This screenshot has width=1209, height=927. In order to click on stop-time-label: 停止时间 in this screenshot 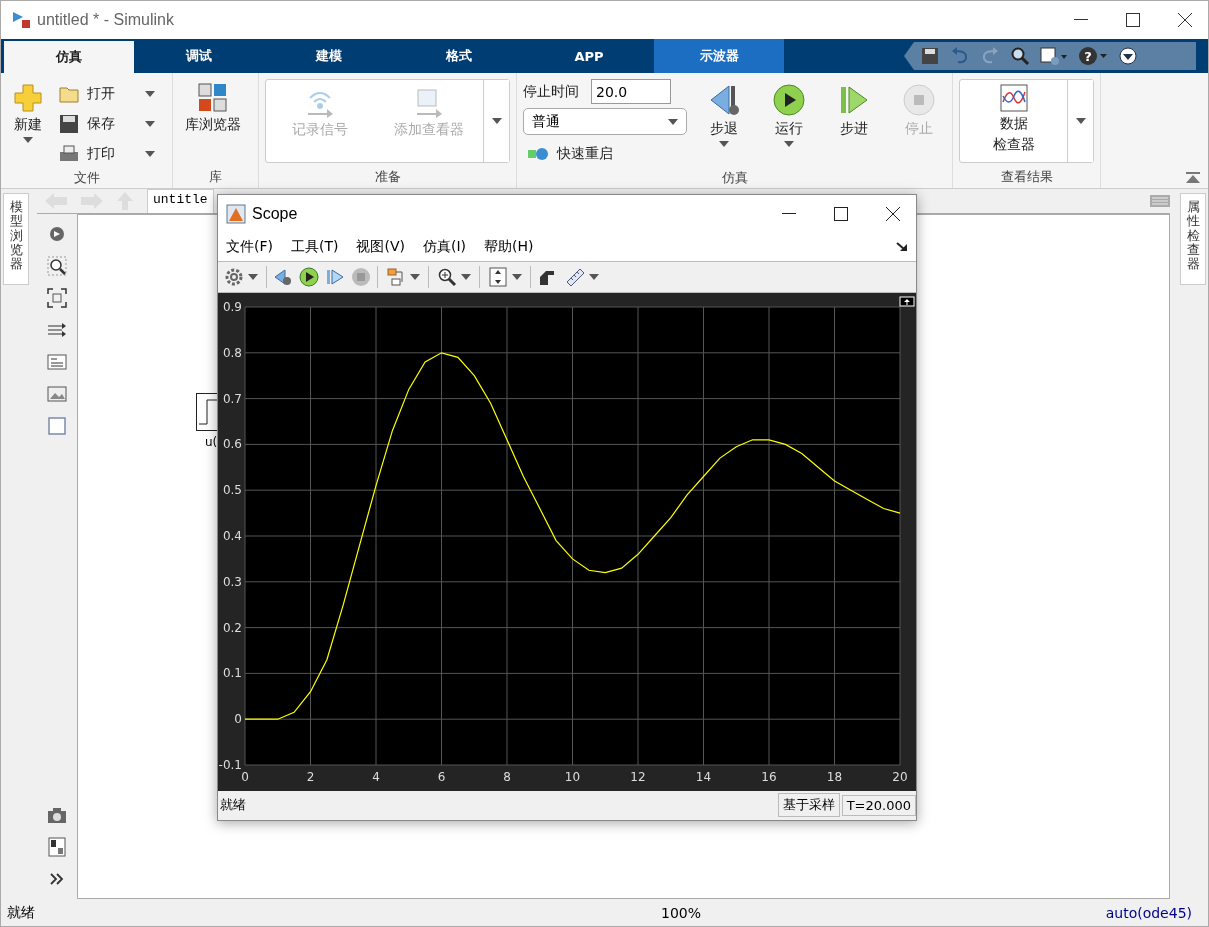, I will do `click(551, 91)`.